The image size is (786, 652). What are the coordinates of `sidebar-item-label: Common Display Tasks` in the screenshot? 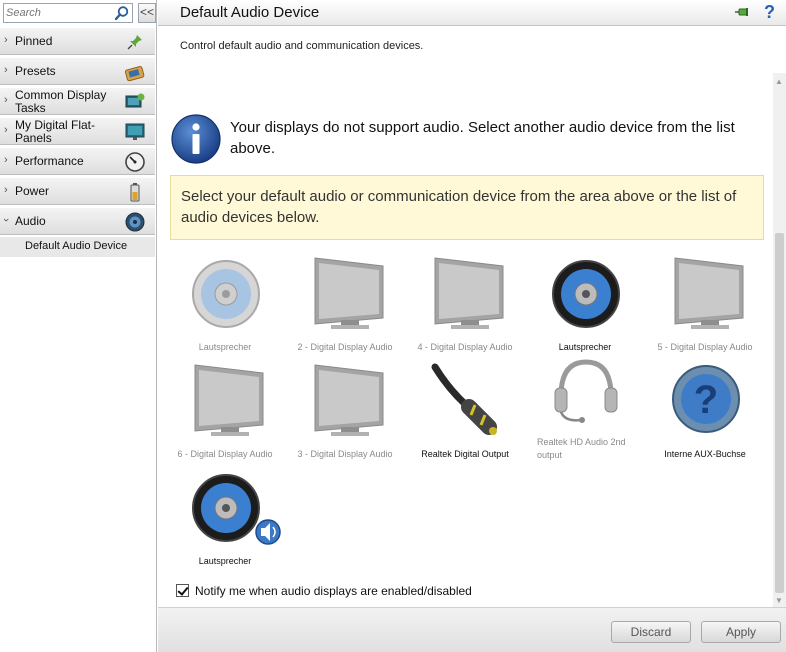 It's located at (61, 101).